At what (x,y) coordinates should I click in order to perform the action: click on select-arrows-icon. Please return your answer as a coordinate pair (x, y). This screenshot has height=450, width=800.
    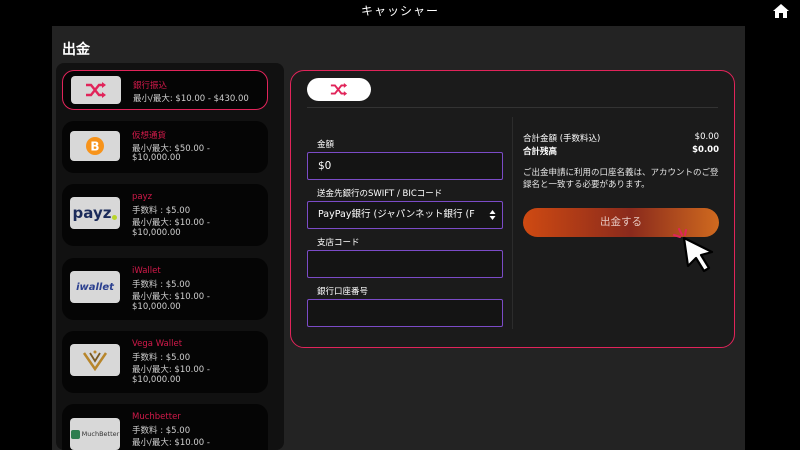
    Looking at the image, I should click on (492, 215).